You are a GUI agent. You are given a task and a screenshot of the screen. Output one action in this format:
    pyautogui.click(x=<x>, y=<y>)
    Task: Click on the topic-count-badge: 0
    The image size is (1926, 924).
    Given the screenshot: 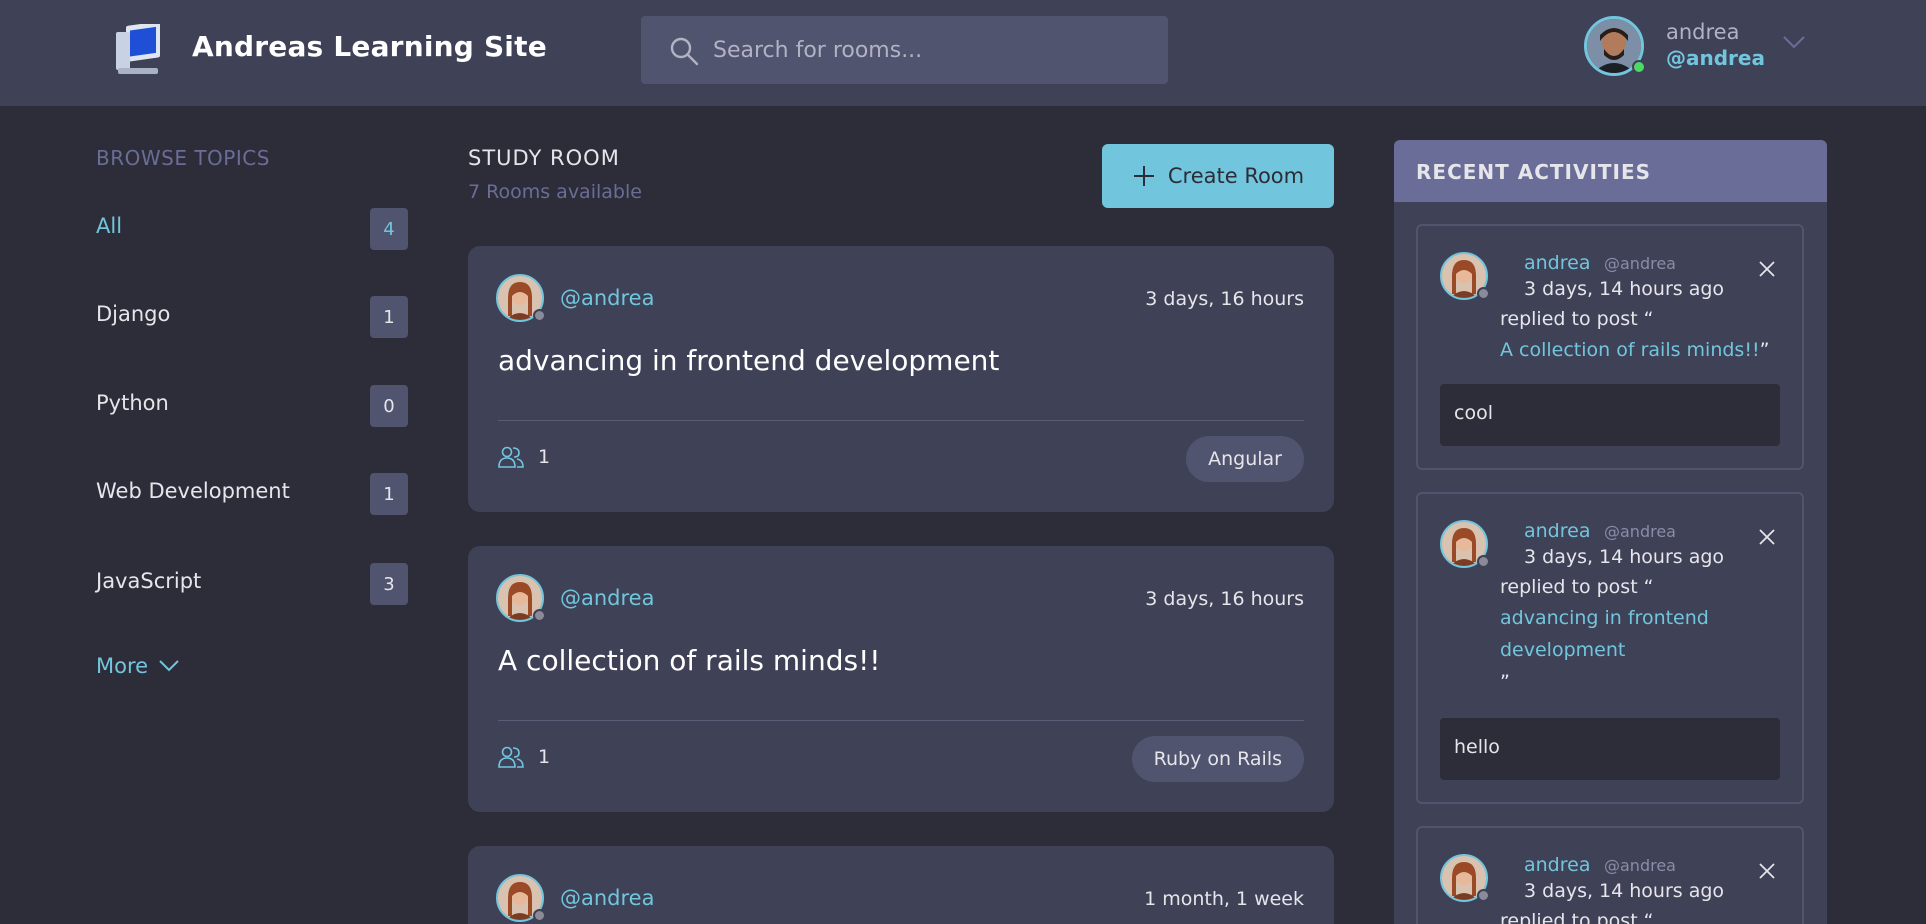 What is the action you would take?
    pyautogui.click(x=389, y=406)
    